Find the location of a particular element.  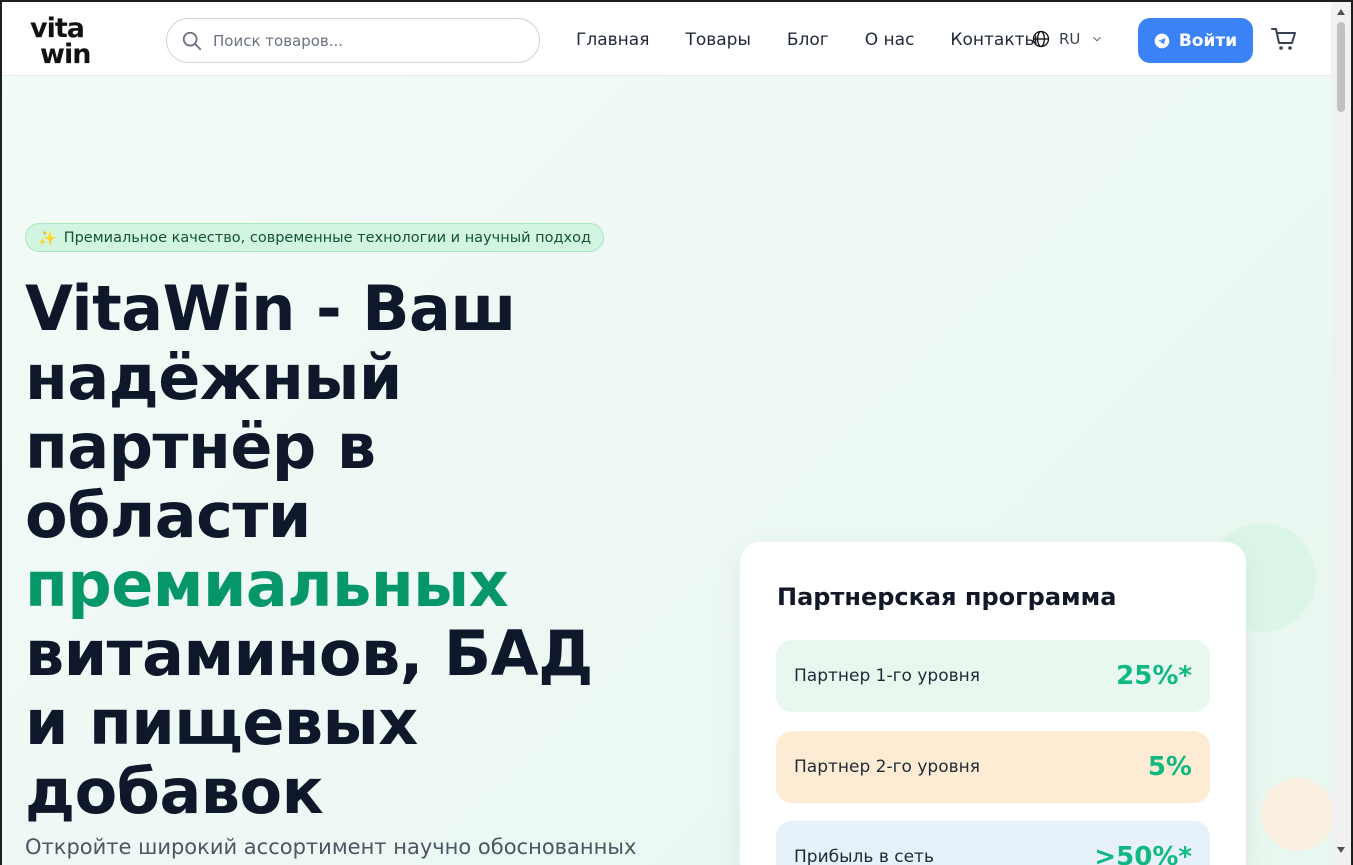

partner-row-value: 5% is located at coordinates (1169, 767).